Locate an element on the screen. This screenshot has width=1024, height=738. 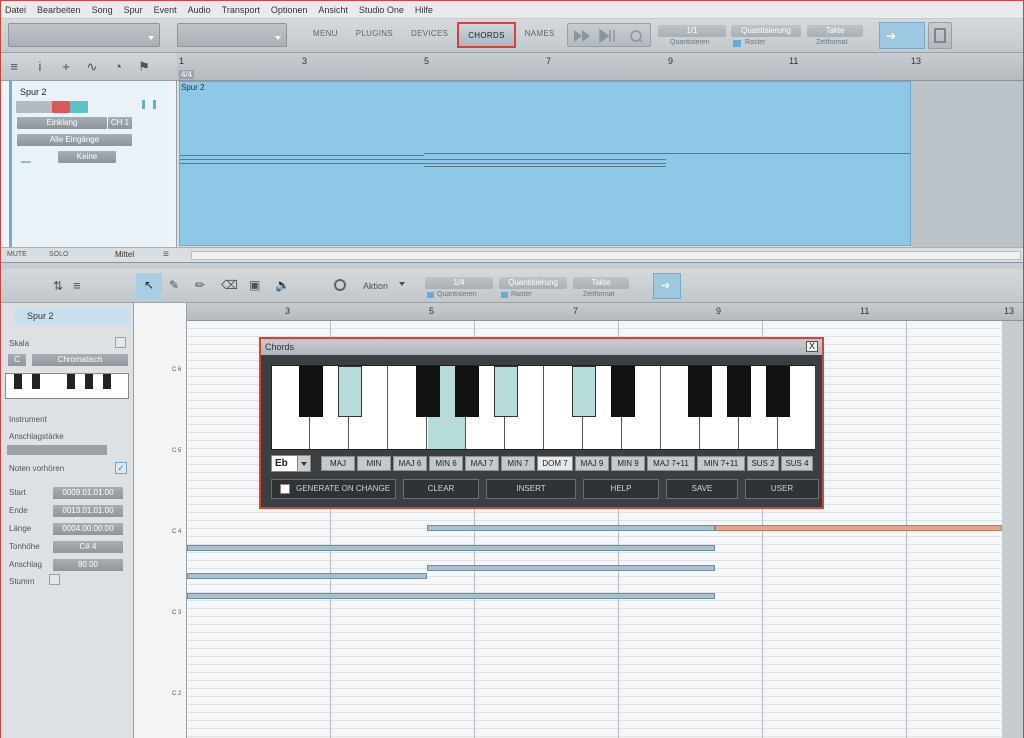
track-size-label: Mittel is located at coordinates (124, 254).